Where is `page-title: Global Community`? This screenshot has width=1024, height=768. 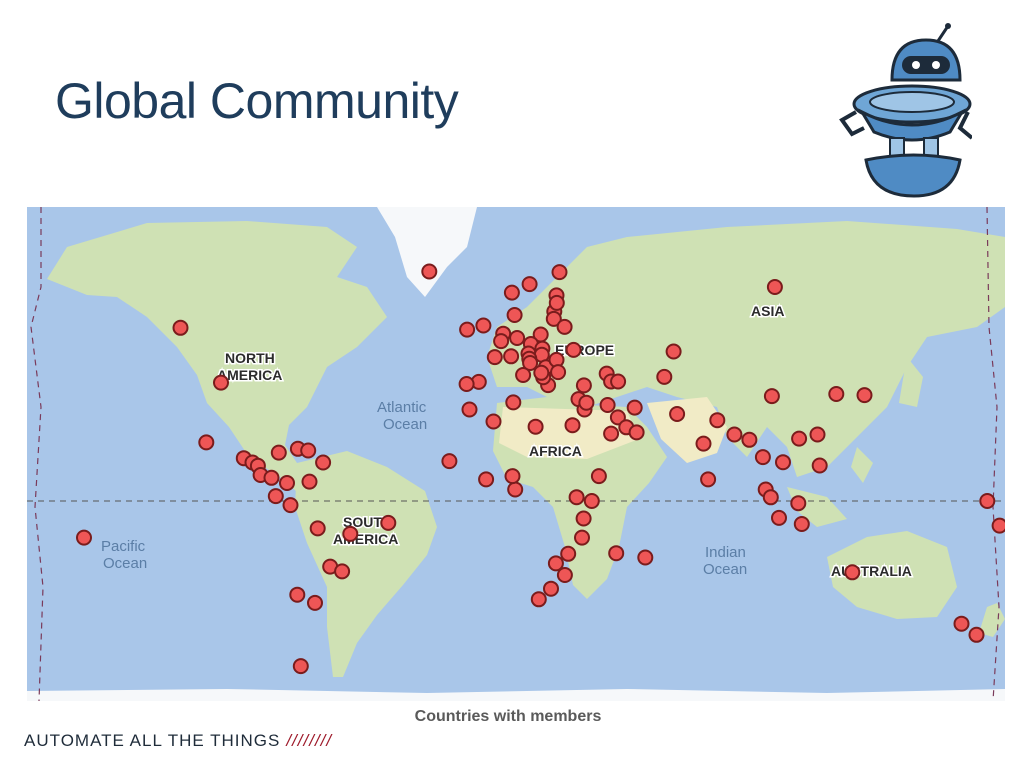
page-title: Global Community is located at coordinates (257, 101).